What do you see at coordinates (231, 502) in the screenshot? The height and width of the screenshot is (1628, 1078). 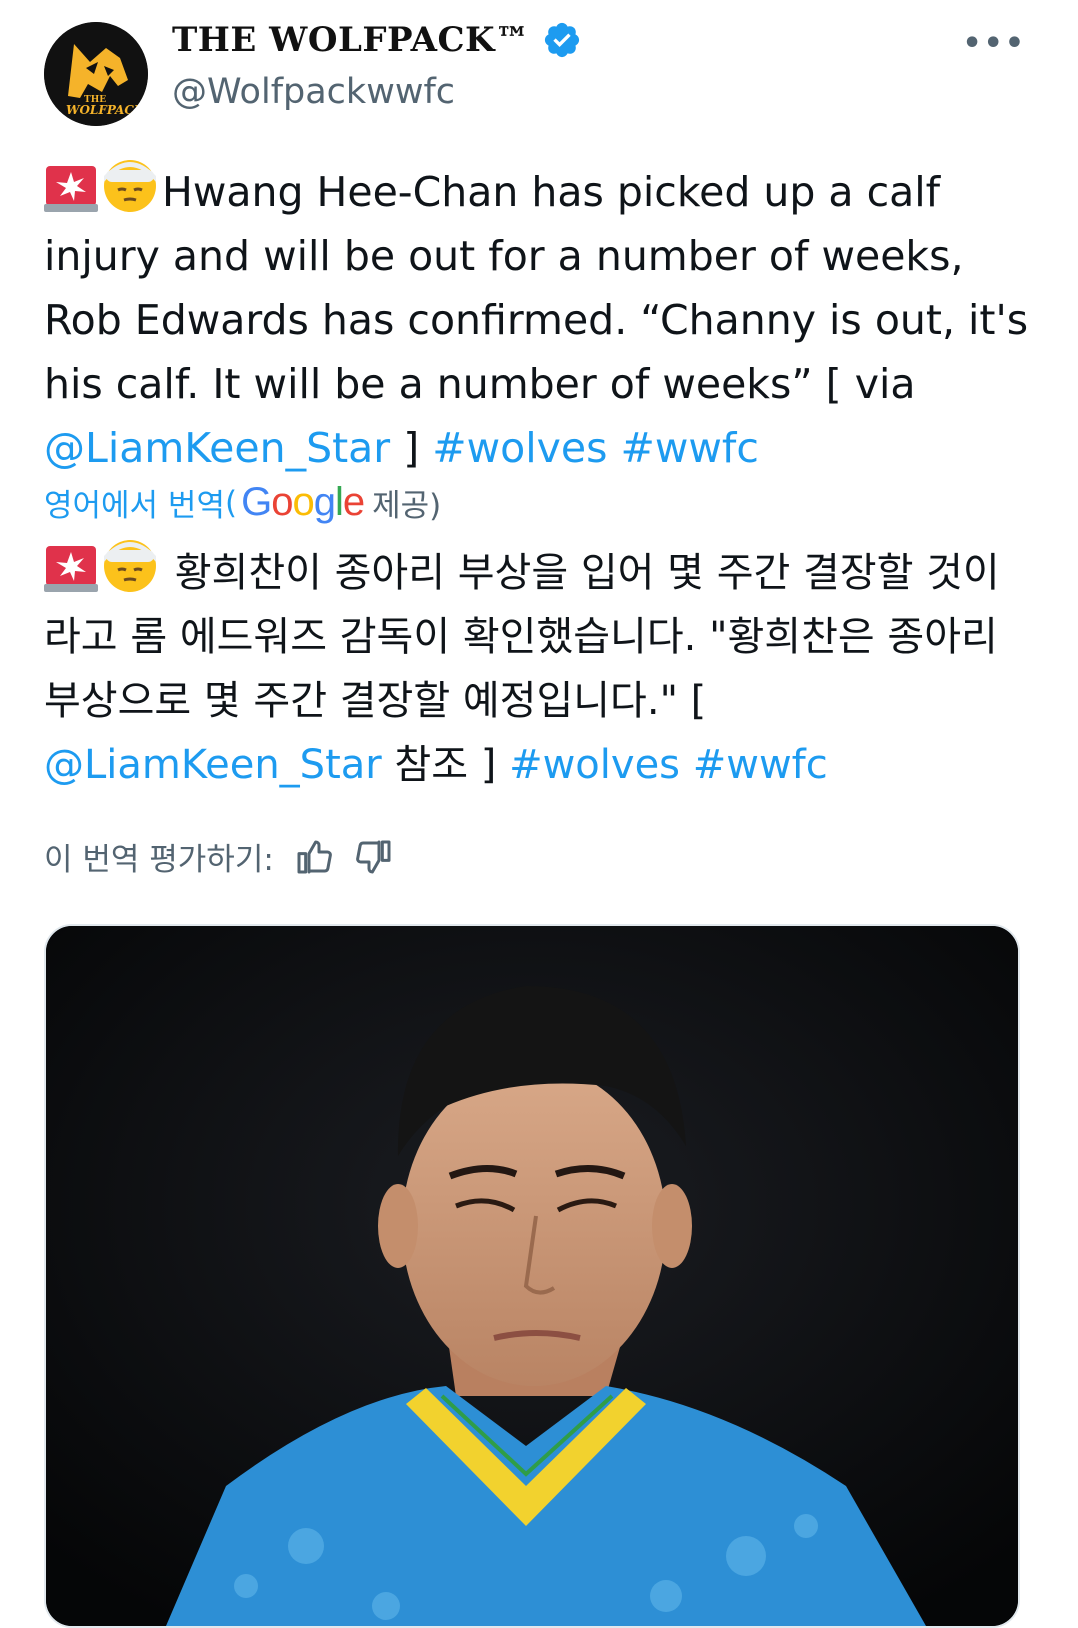 I see `open-paren: (` at bounding box center [231, 502].